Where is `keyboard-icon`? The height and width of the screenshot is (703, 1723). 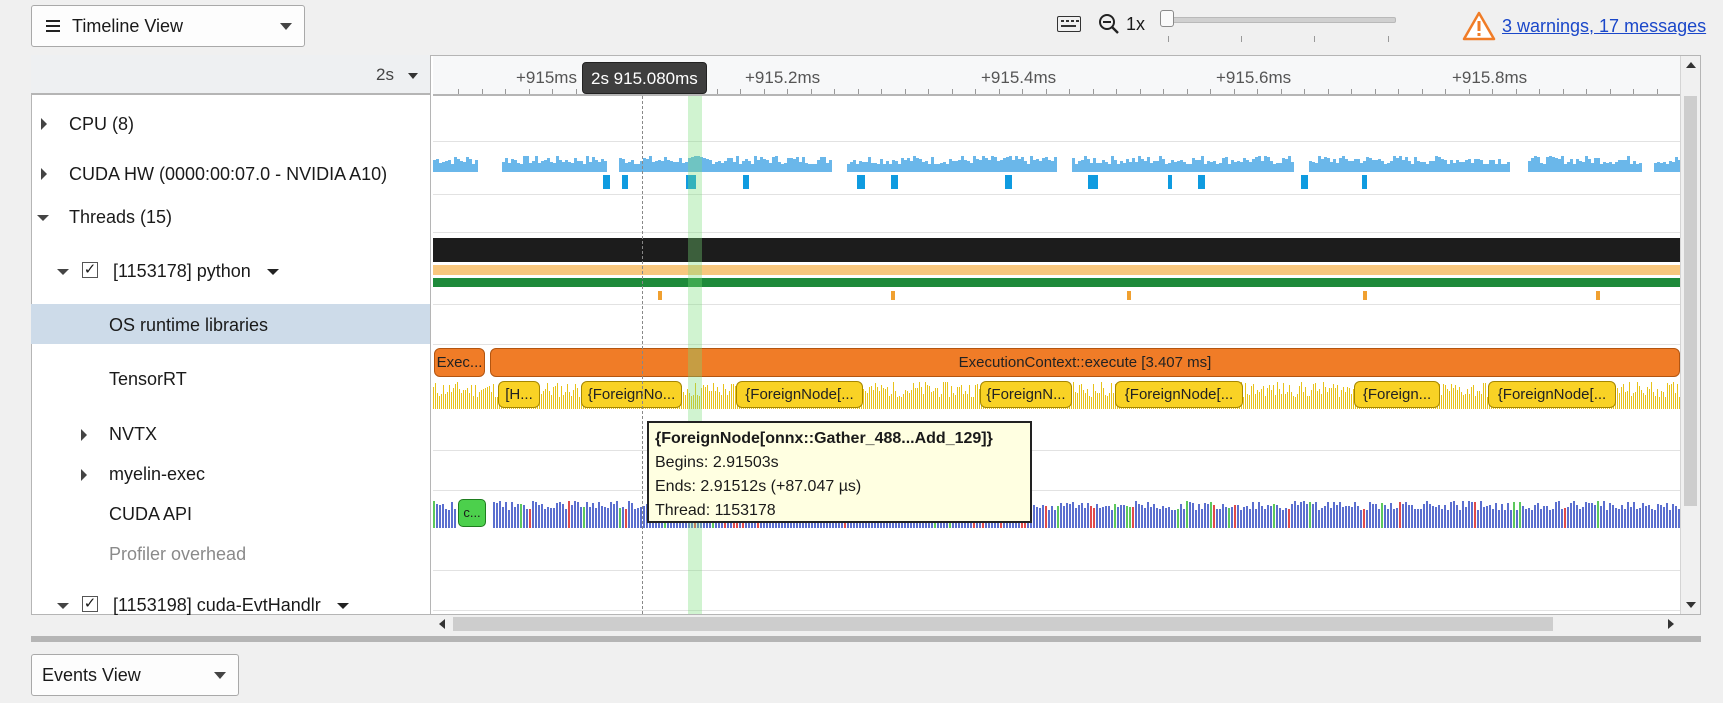 keyboard-icon is located at coordinates (1069, 24).